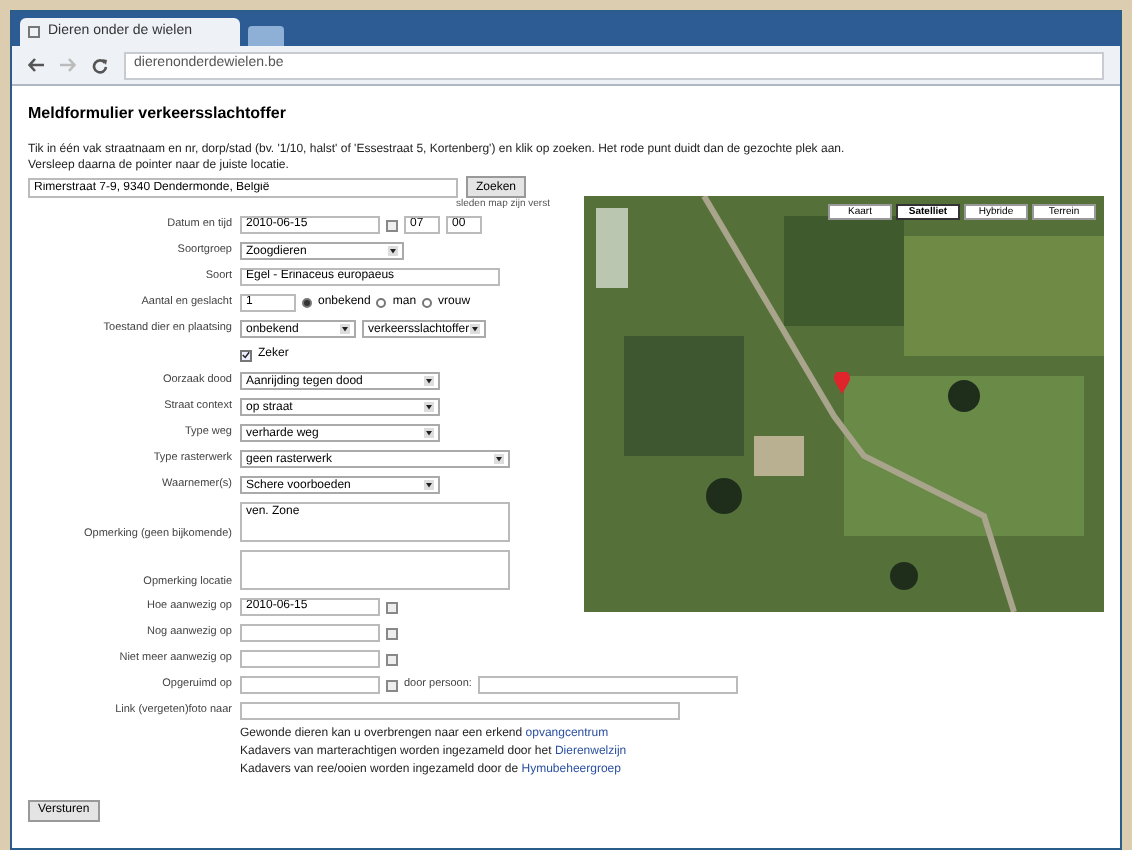 The image size is (1132, 850). I want to click on text-area, so click(375, 570).